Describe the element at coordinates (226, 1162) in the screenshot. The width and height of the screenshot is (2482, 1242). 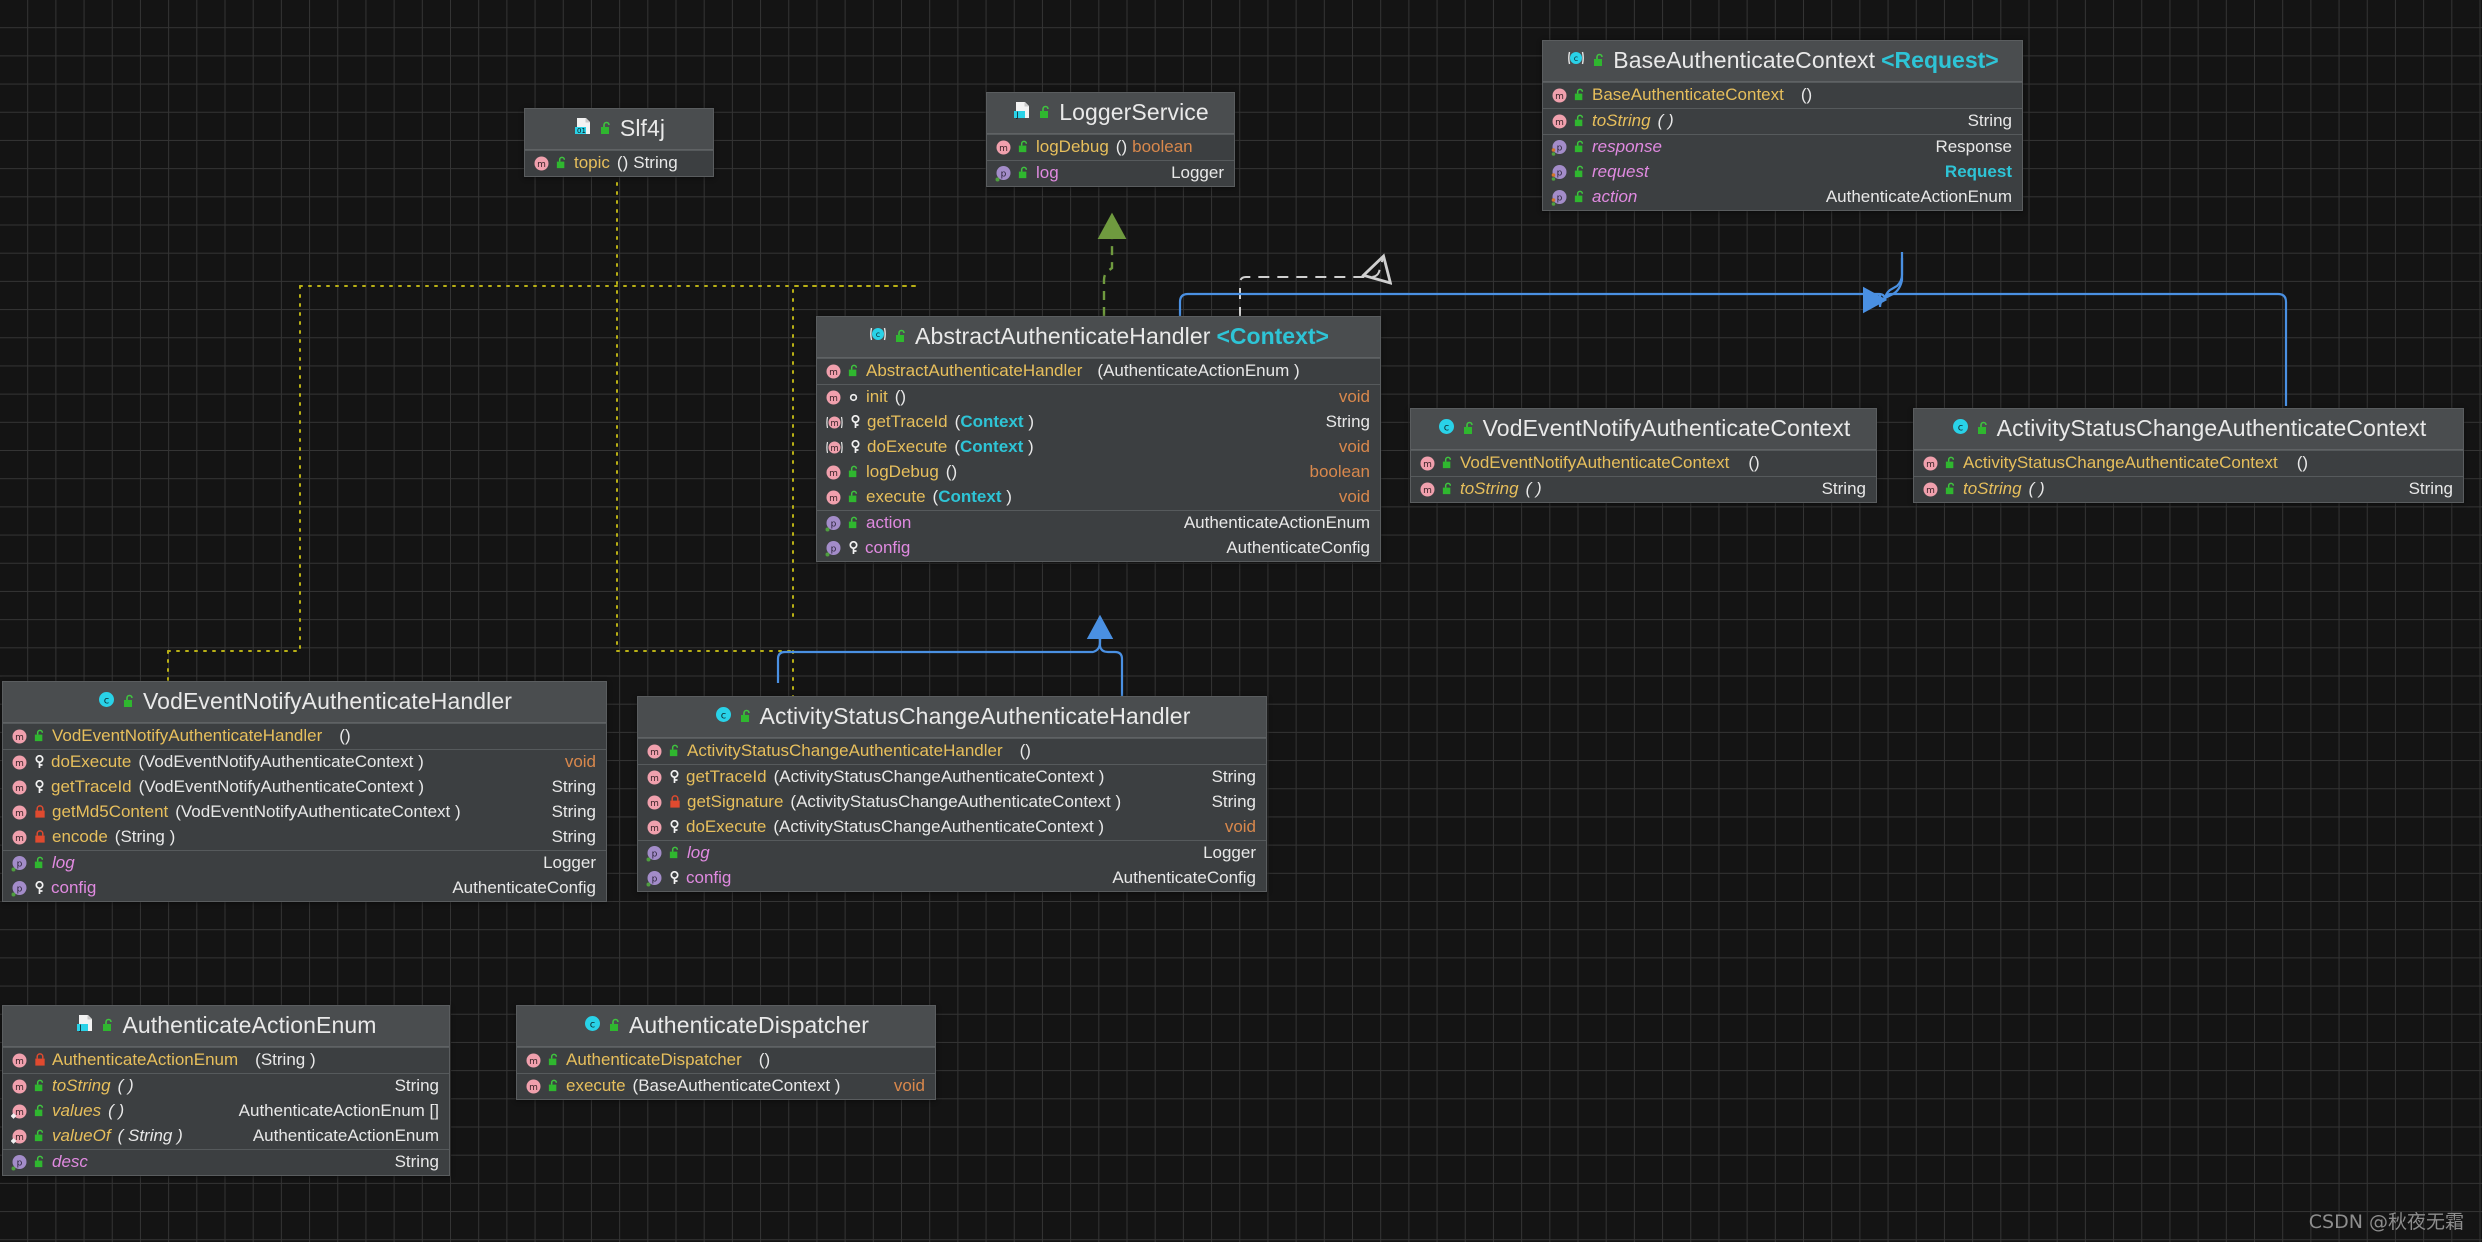
I see `member-row: p desc String` at that location.